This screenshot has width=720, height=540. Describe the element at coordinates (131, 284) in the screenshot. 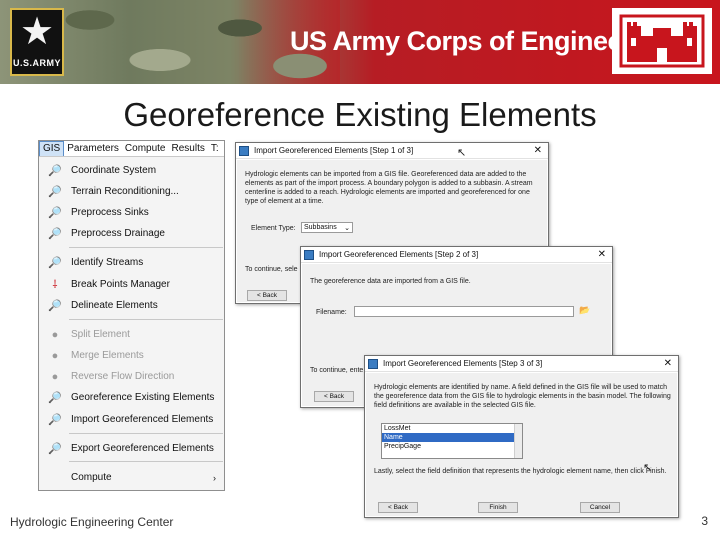

I see `menu-item-break-points-manager: ⸸ Break Points Manager` at that location.